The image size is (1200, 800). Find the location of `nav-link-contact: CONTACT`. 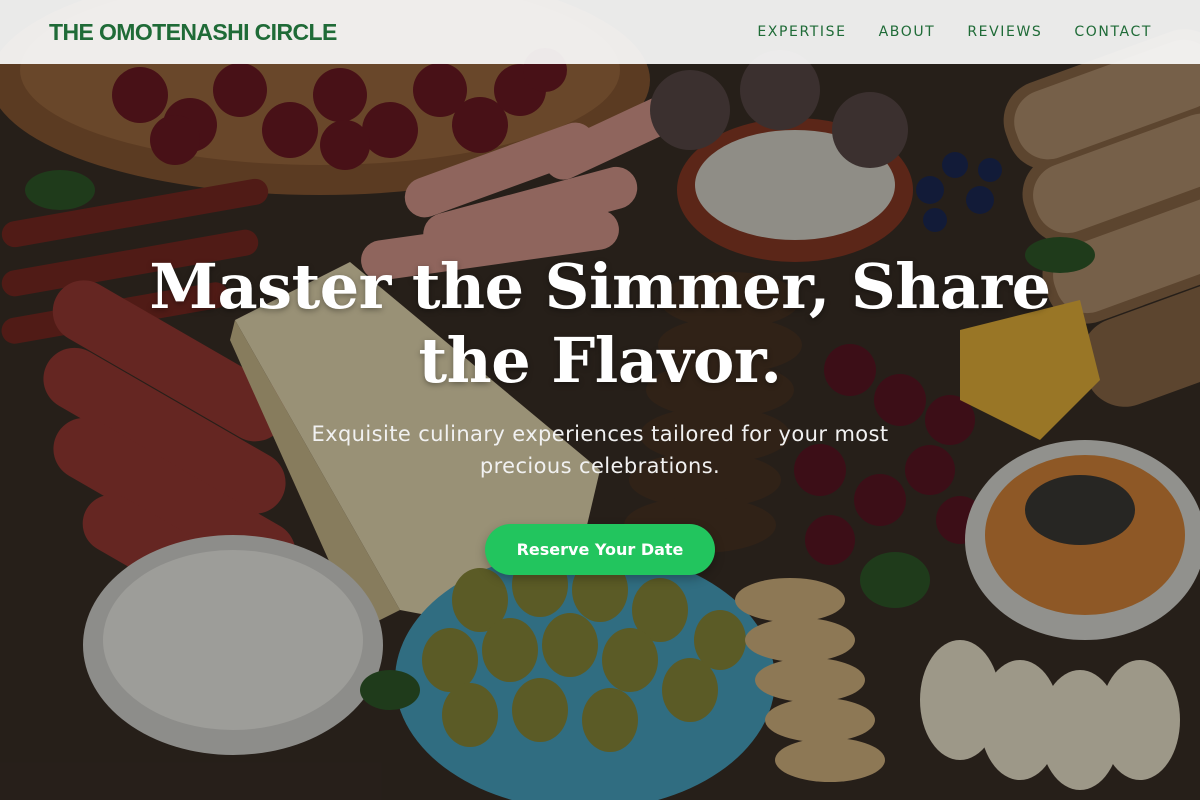

nav-link-contact: CONTACT is located at coordinates (1113, 32).